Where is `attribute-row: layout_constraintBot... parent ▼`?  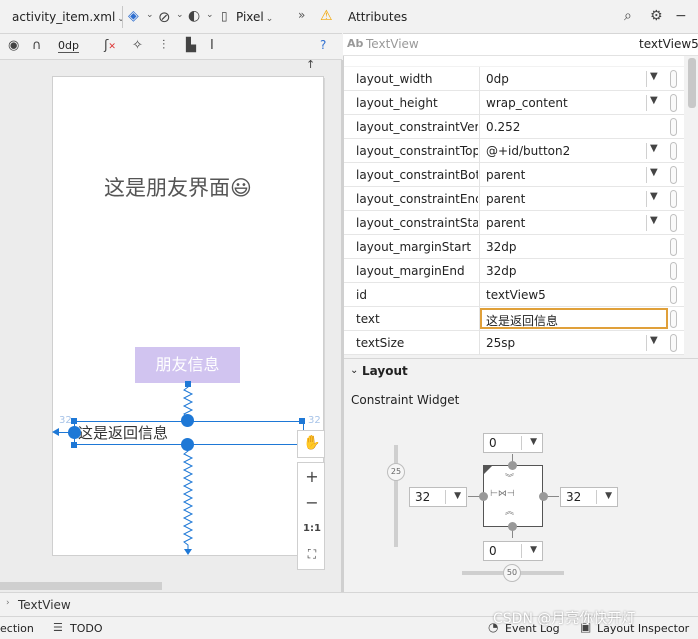 attribute-row: layout_constraintBot... parent ▼ is located at coordinates (514, 175).